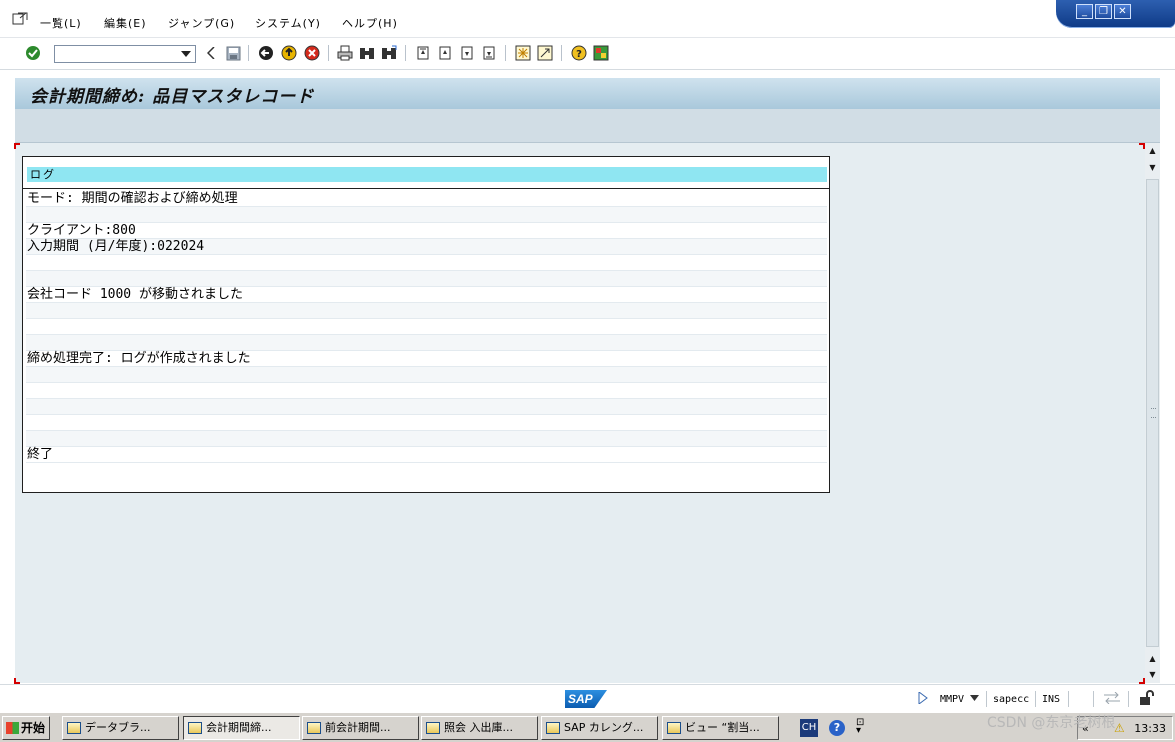  What do you see at coordinates (1051, 723) in the screenshot?
I see `watermark: CSDN @东京老树根` at bounding box center [1051, 723].